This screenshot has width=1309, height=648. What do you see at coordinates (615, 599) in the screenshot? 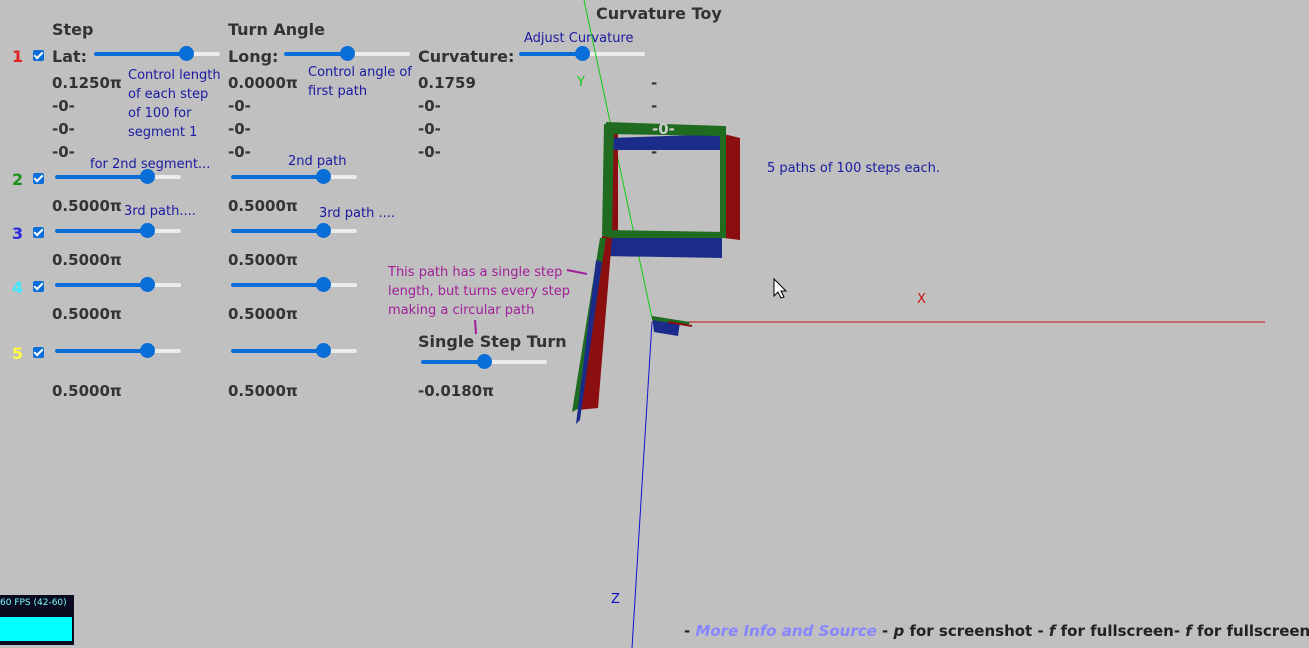
I see `z-axis-label: Z` at bounding box center [615, 599].